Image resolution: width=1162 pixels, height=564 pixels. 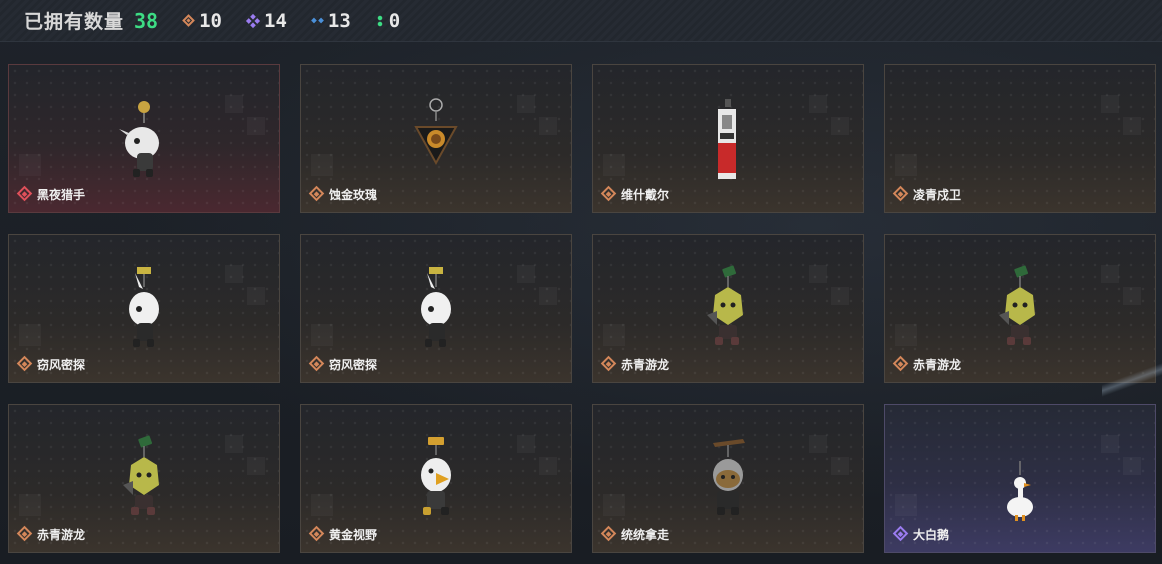 I want to click on item-name: 统统拿走, so click(x=645, y=535).